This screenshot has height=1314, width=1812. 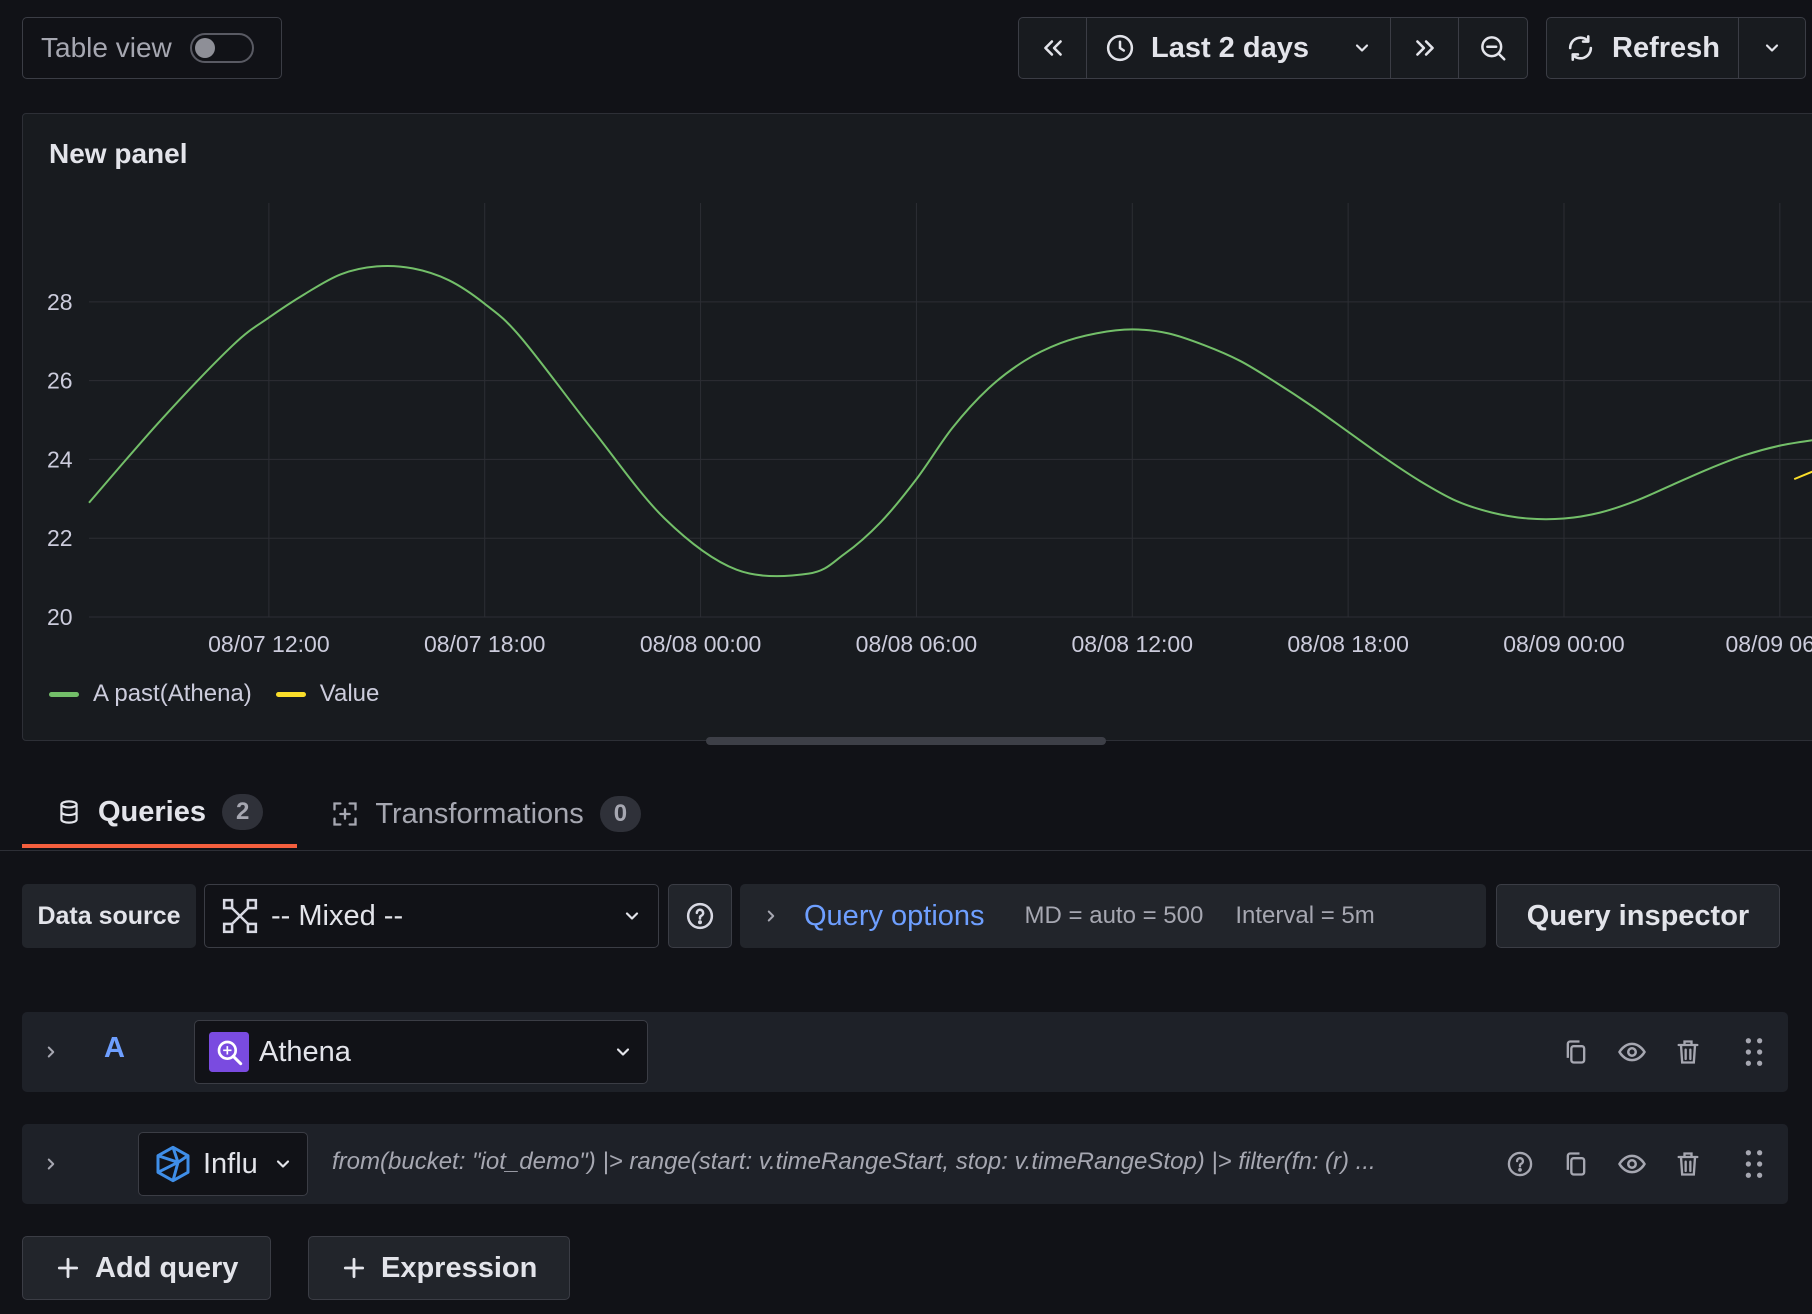 What do you see at coordinates (167, 1267) in the screenshot?
I see `add-query-label: Add query` at bounding box center [167, 1267].